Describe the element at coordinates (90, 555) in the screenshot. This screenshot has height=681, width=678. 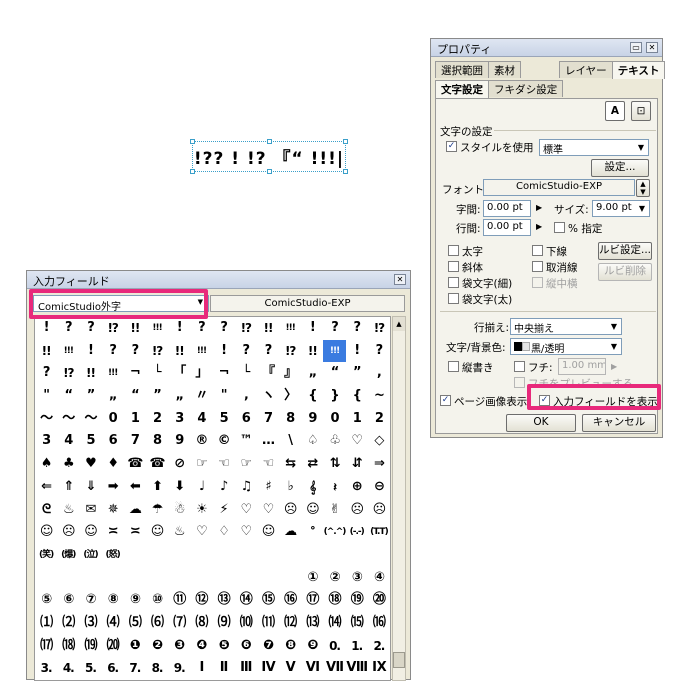
I see `char-cell: (泣)` at that location.